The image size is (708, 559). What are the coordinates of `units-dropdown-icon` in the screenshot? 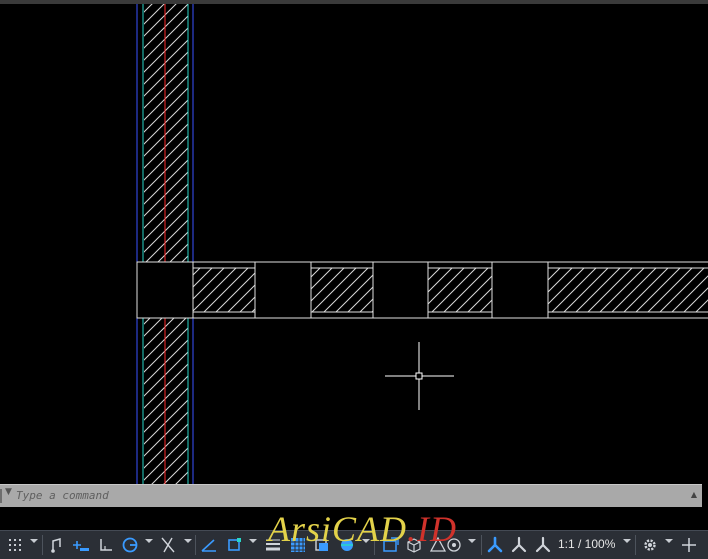 It's located at (472, 541).